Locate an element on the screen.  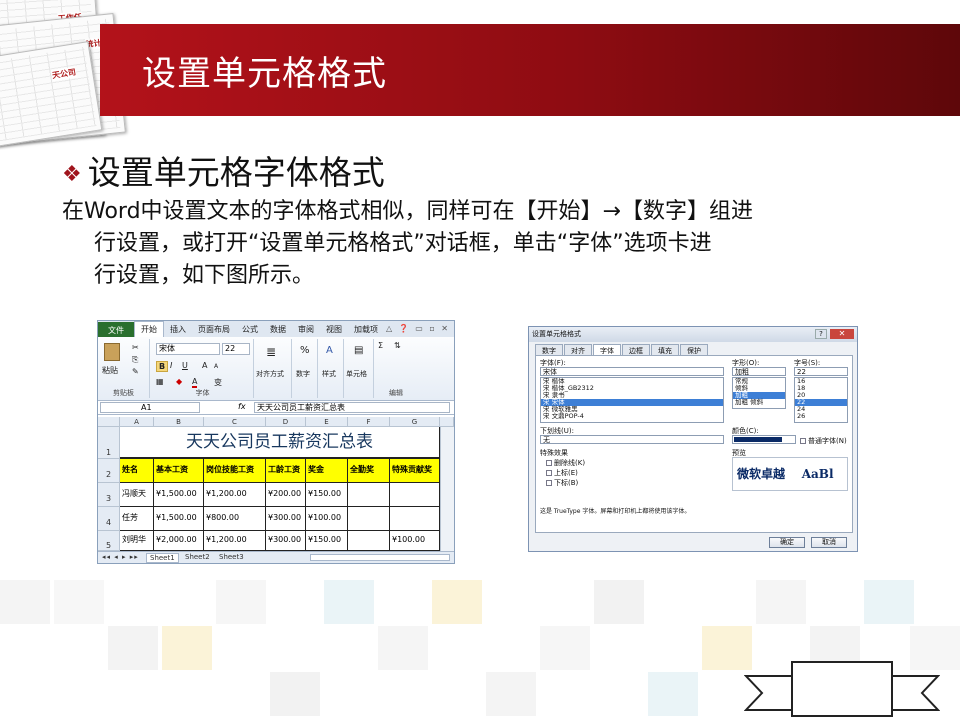
name-box: A1 is located at coordinates (150, 407).